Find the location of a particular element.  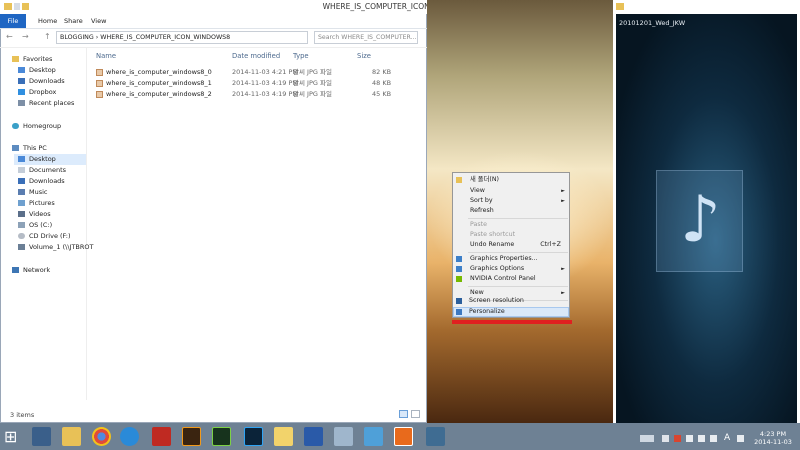

nav-pc-downloads: Downloads is located at coordinates (41, 181).